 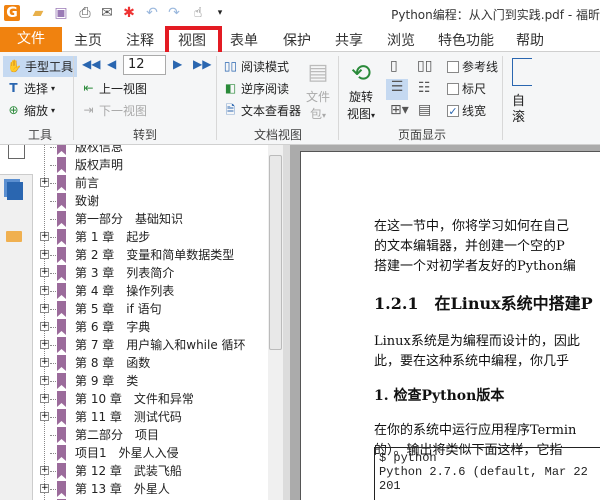 I want to click on last-page-icon: ▶▶, so click(x=202, y=64).